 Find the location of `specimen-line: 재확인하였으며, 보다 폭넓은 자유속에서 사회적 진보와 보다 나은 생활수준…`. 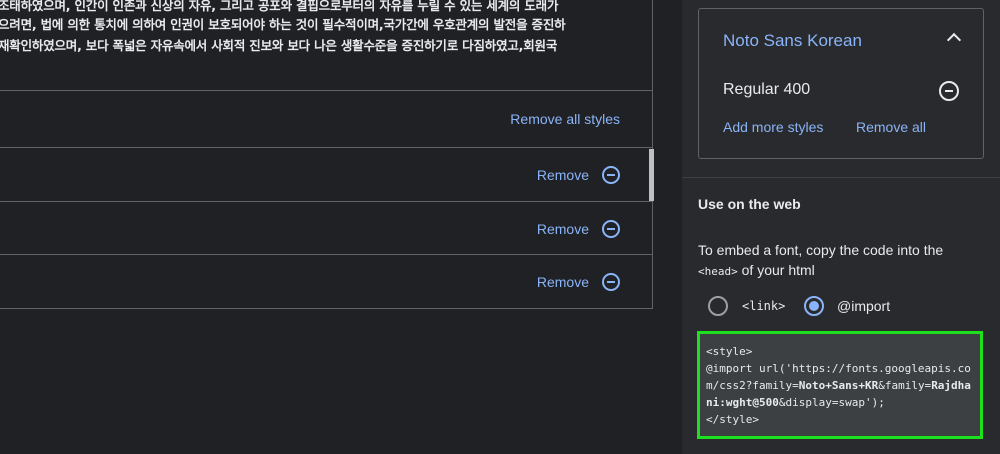

specimen-line: 재확인하였으며, 보다 폭넓은 자유속에서 사회적 진보와 보다 나은 생활수준… is located at coordinates (279, 45).